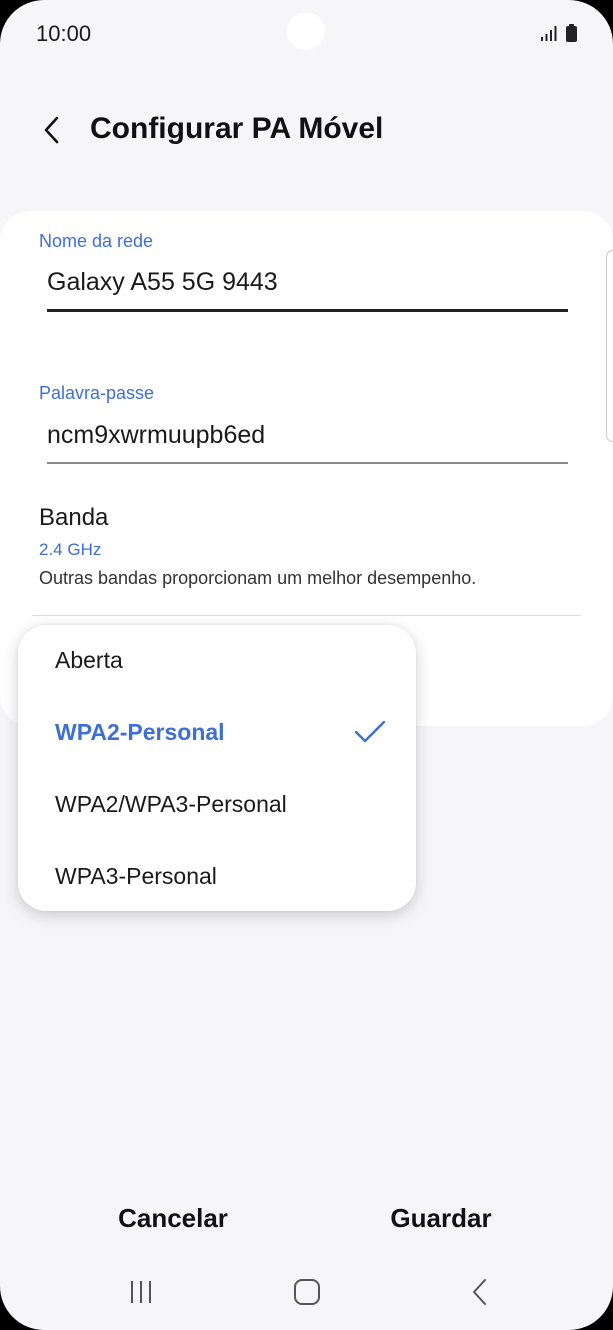 This screenshot has width=613, height=1330. I want to click on security-option-label: Aberta, so click(89, 660).